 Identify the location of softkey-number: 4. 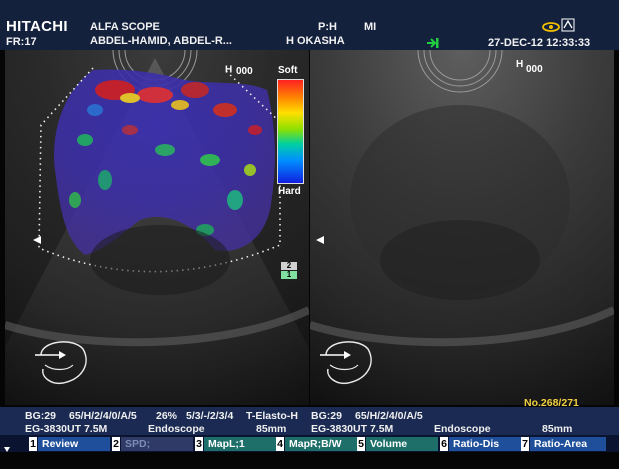
(280, 444).